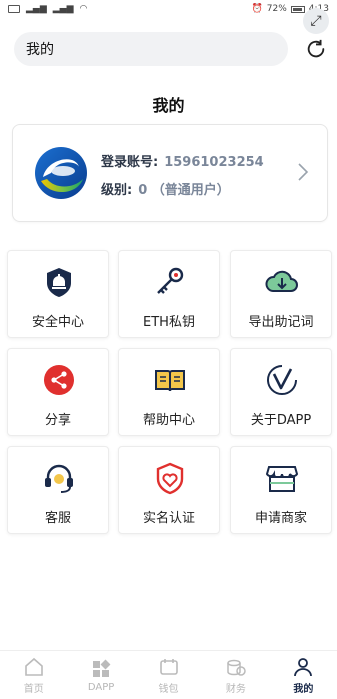 The image size is (337, 699). Describe the element at coordinates (101, 687) in the screenshot. I see `nav-label: DAPP` at that location.